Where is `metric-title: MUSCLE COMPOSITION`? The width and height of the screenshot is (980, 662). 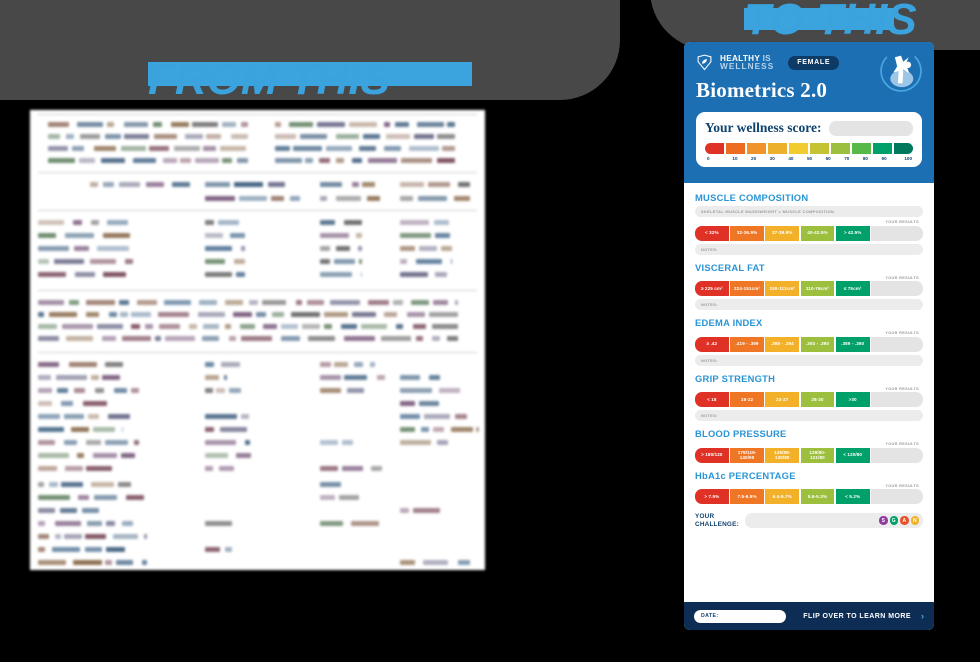 metric-title: MUSCLE COMPOSITION is located at coordinates (752, 197).